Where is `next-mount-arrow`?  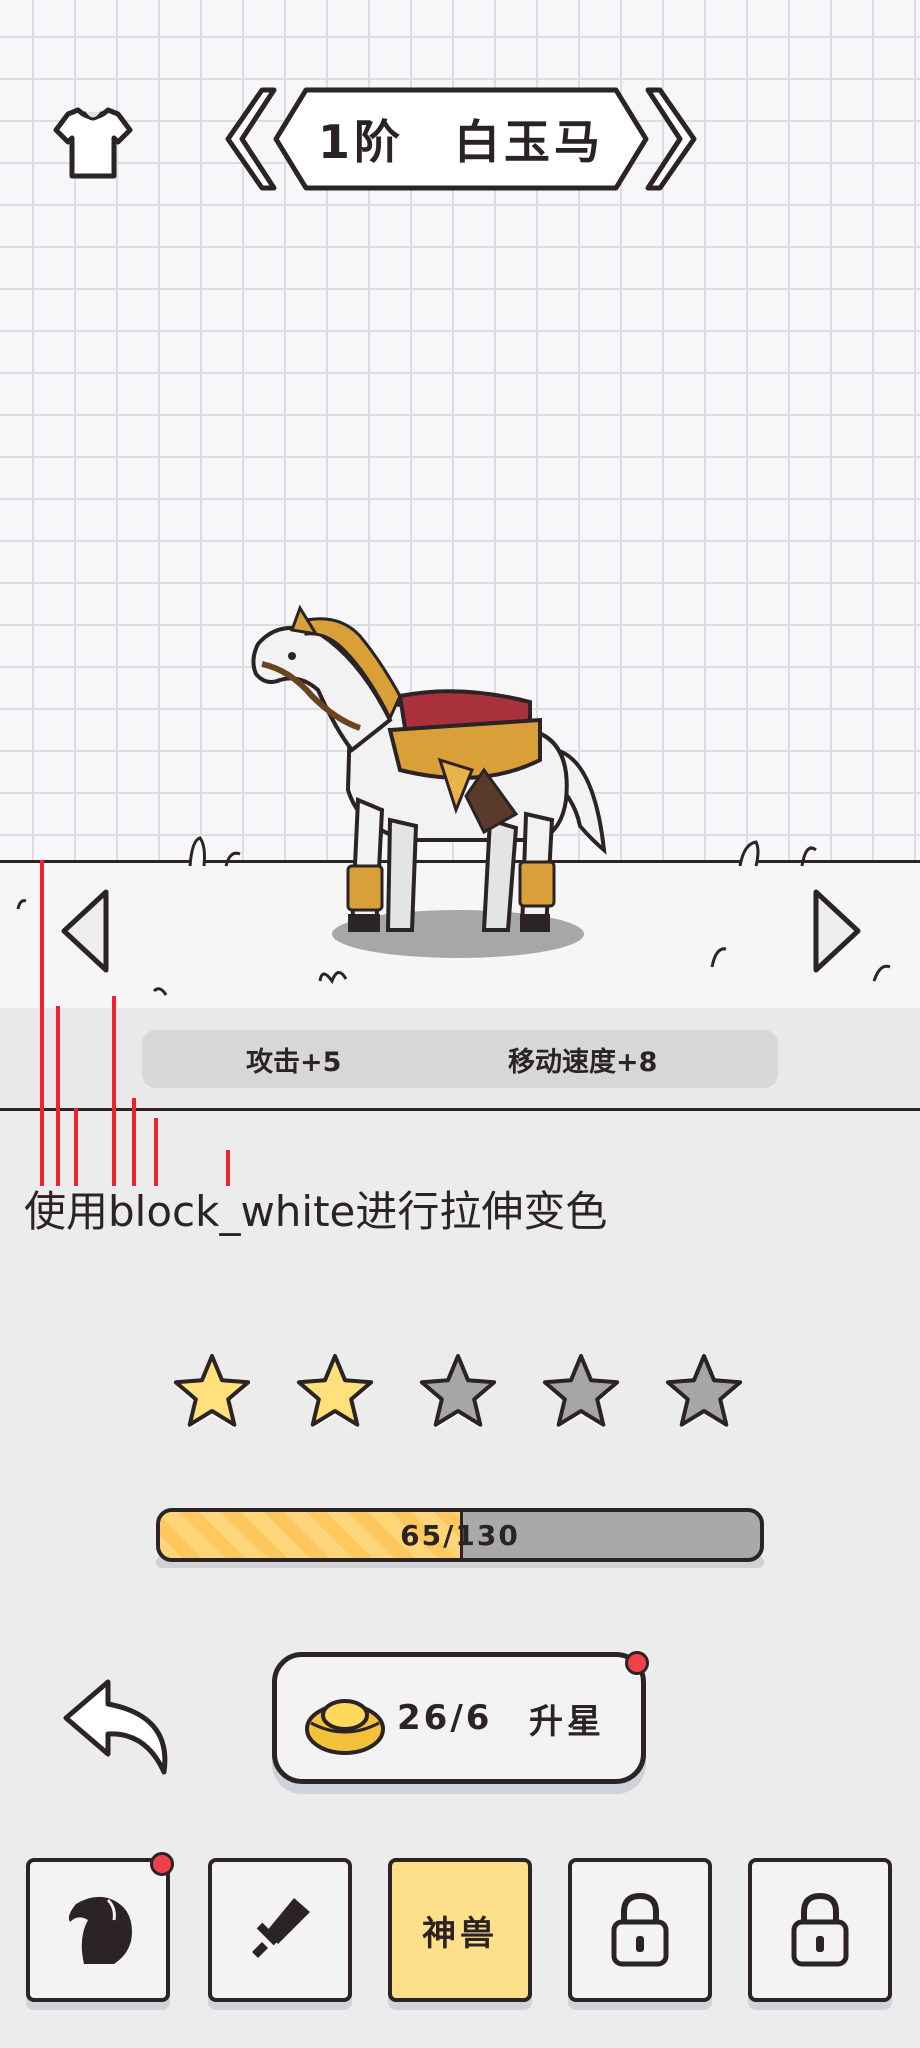
next-mount-arrow is located at coordinates (837, 931).